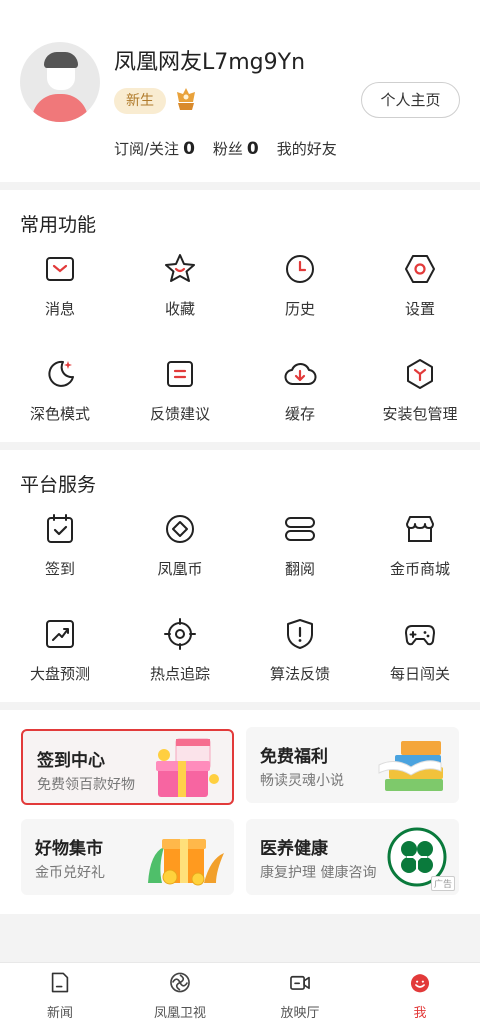 This screenshot has height=1020, width=480. What do you see at coordinates (300, 529) in the screenshot?
I see `book-icon` at bounding box center [300, 529].